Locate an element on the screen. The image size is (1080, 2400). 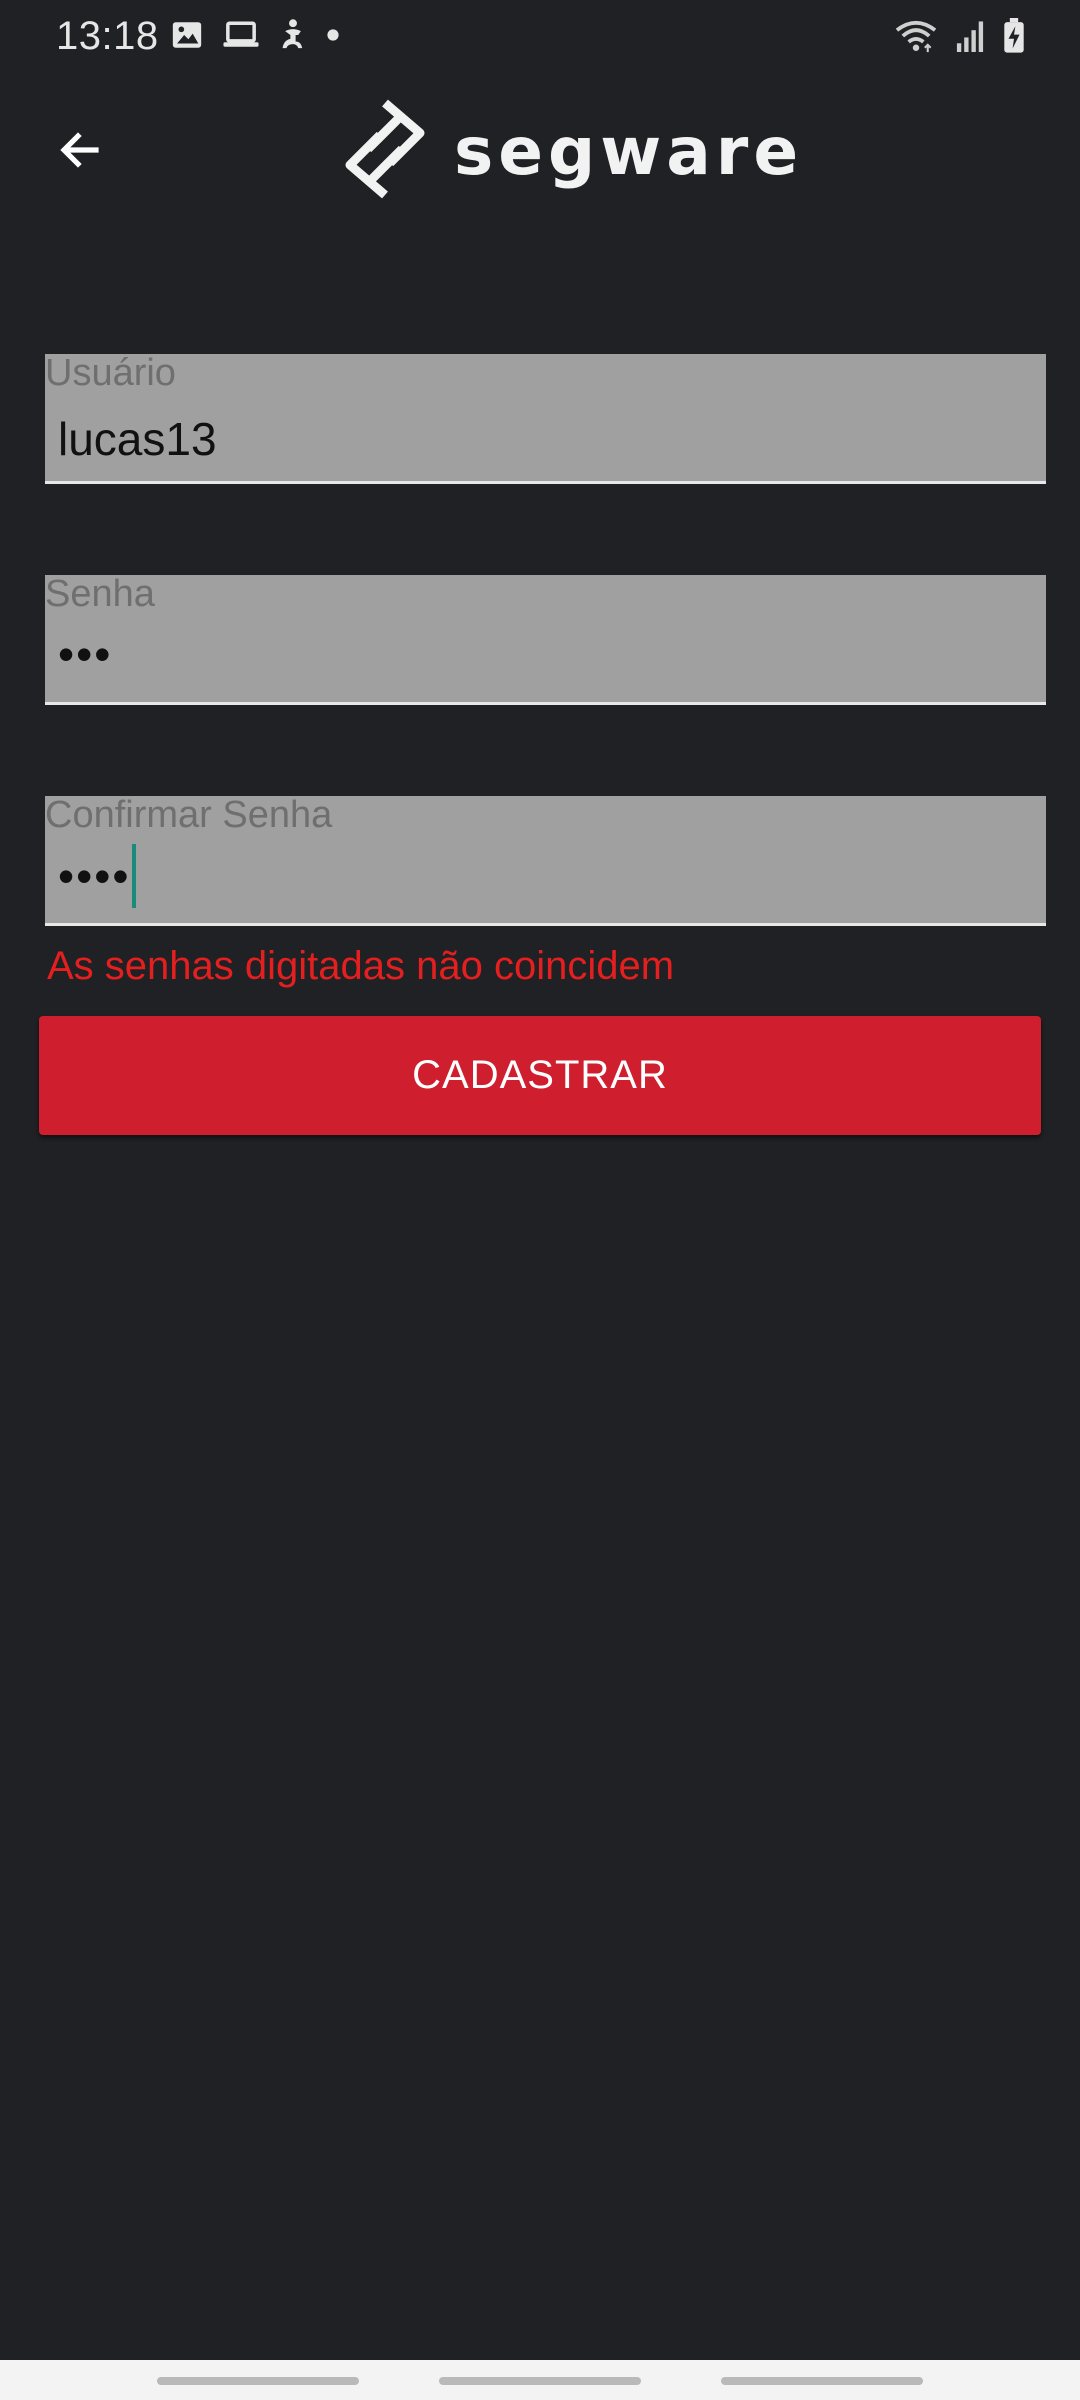
password-mismatch-error: As senhas digitadas não coincidem is located at coordinates (361, 966).